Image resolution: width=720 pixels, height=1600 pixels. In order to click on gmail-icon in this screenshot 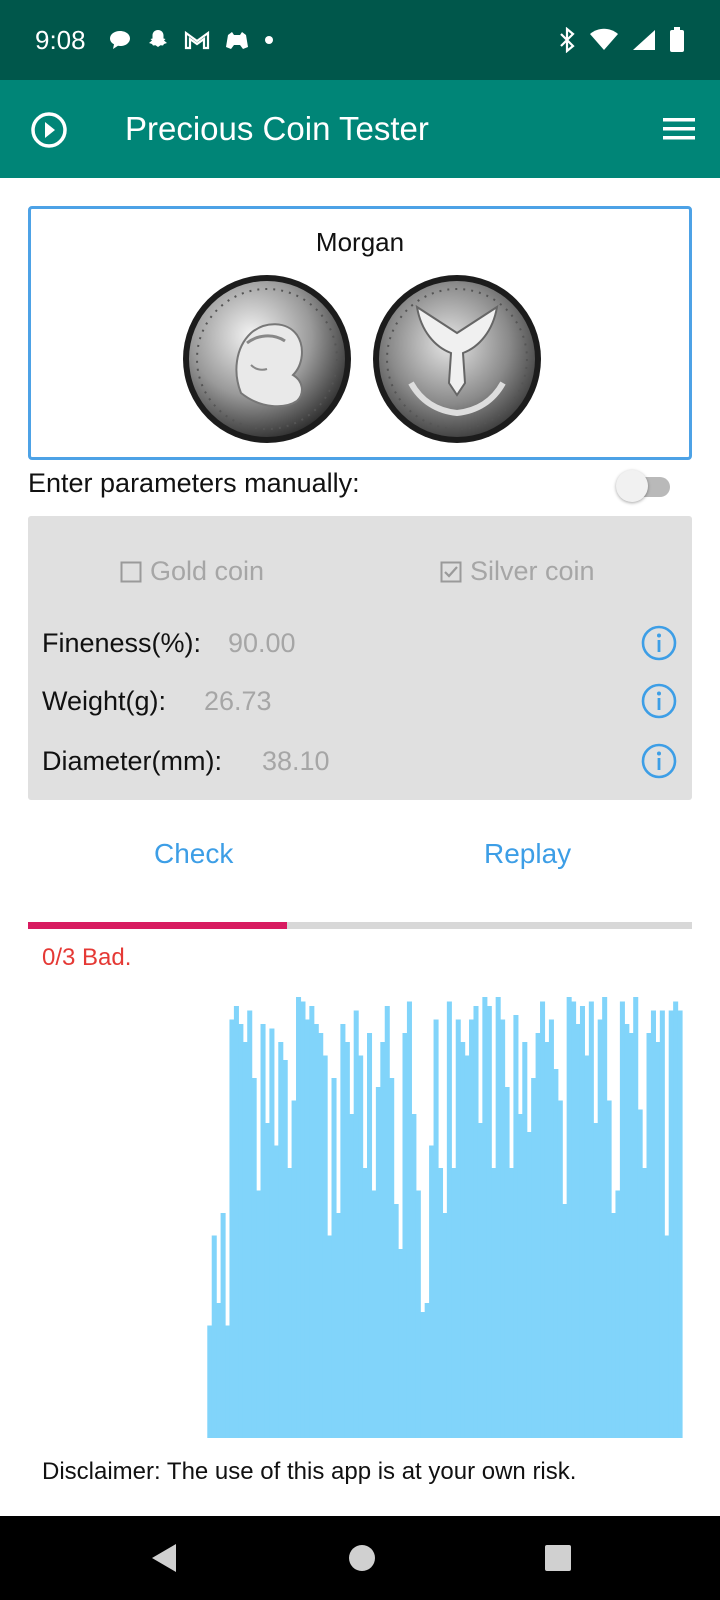, I will do `click(196, 40)`.